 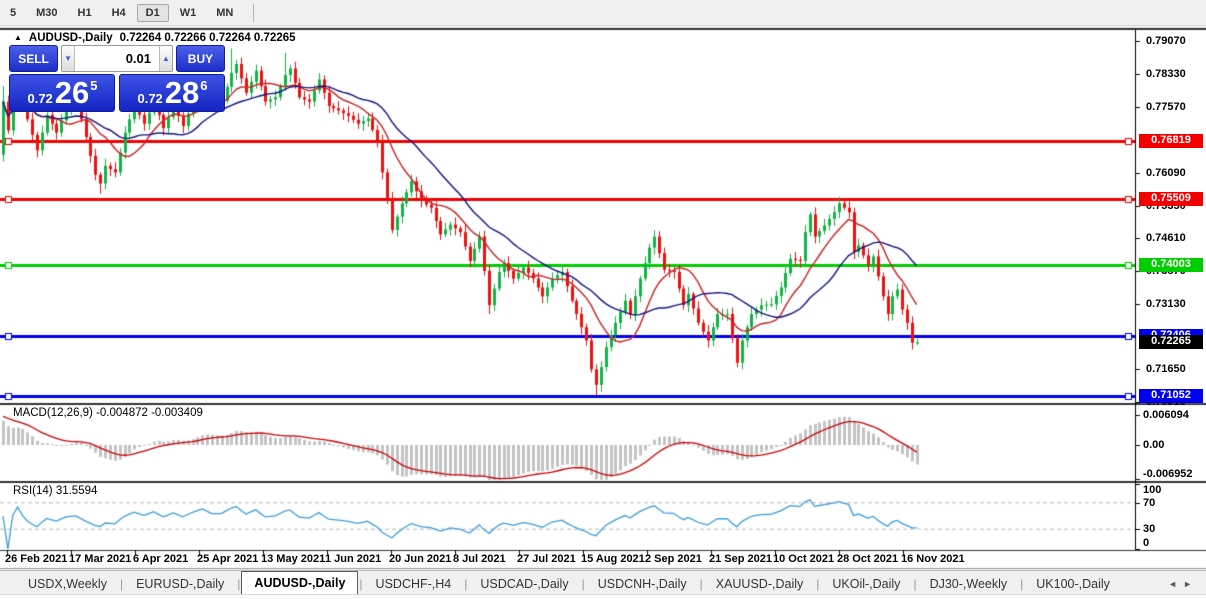 What do you see at coordinates (224, 13) in the screenshot?
I see `timeframe-button-mn: MN` at bounding box center [224, 13].